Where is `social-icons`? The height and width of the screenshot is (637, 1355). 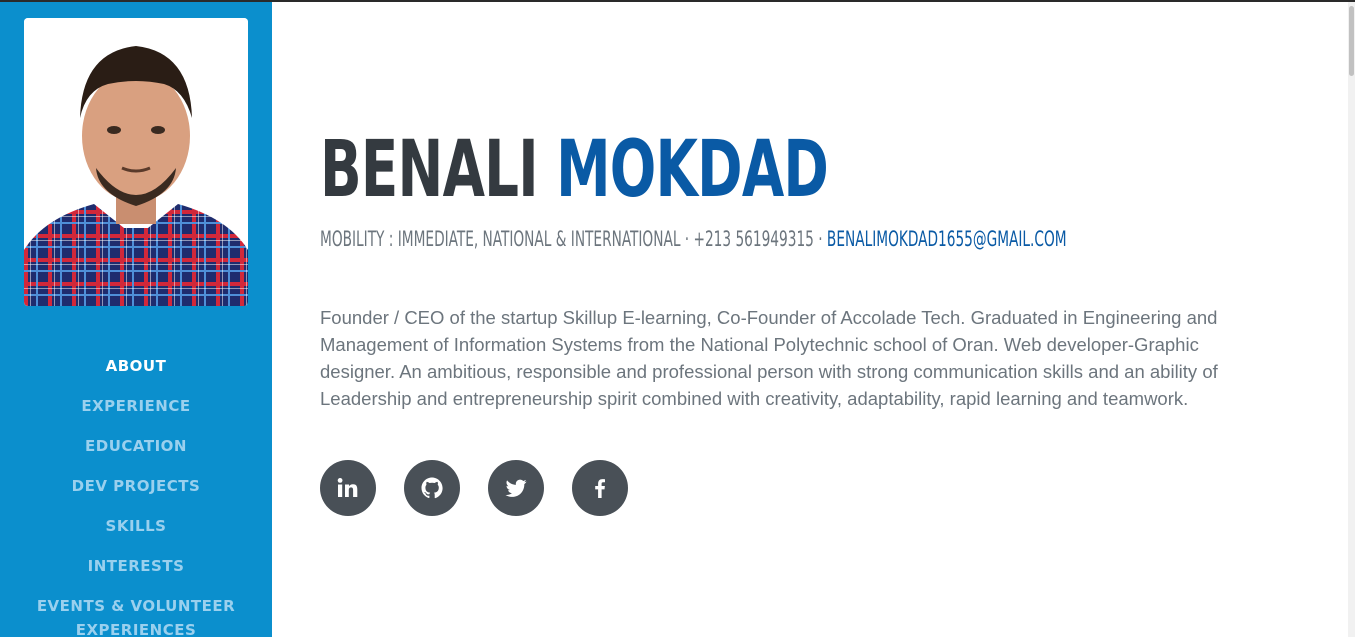
social-icons is located at coordinates (488, 488).